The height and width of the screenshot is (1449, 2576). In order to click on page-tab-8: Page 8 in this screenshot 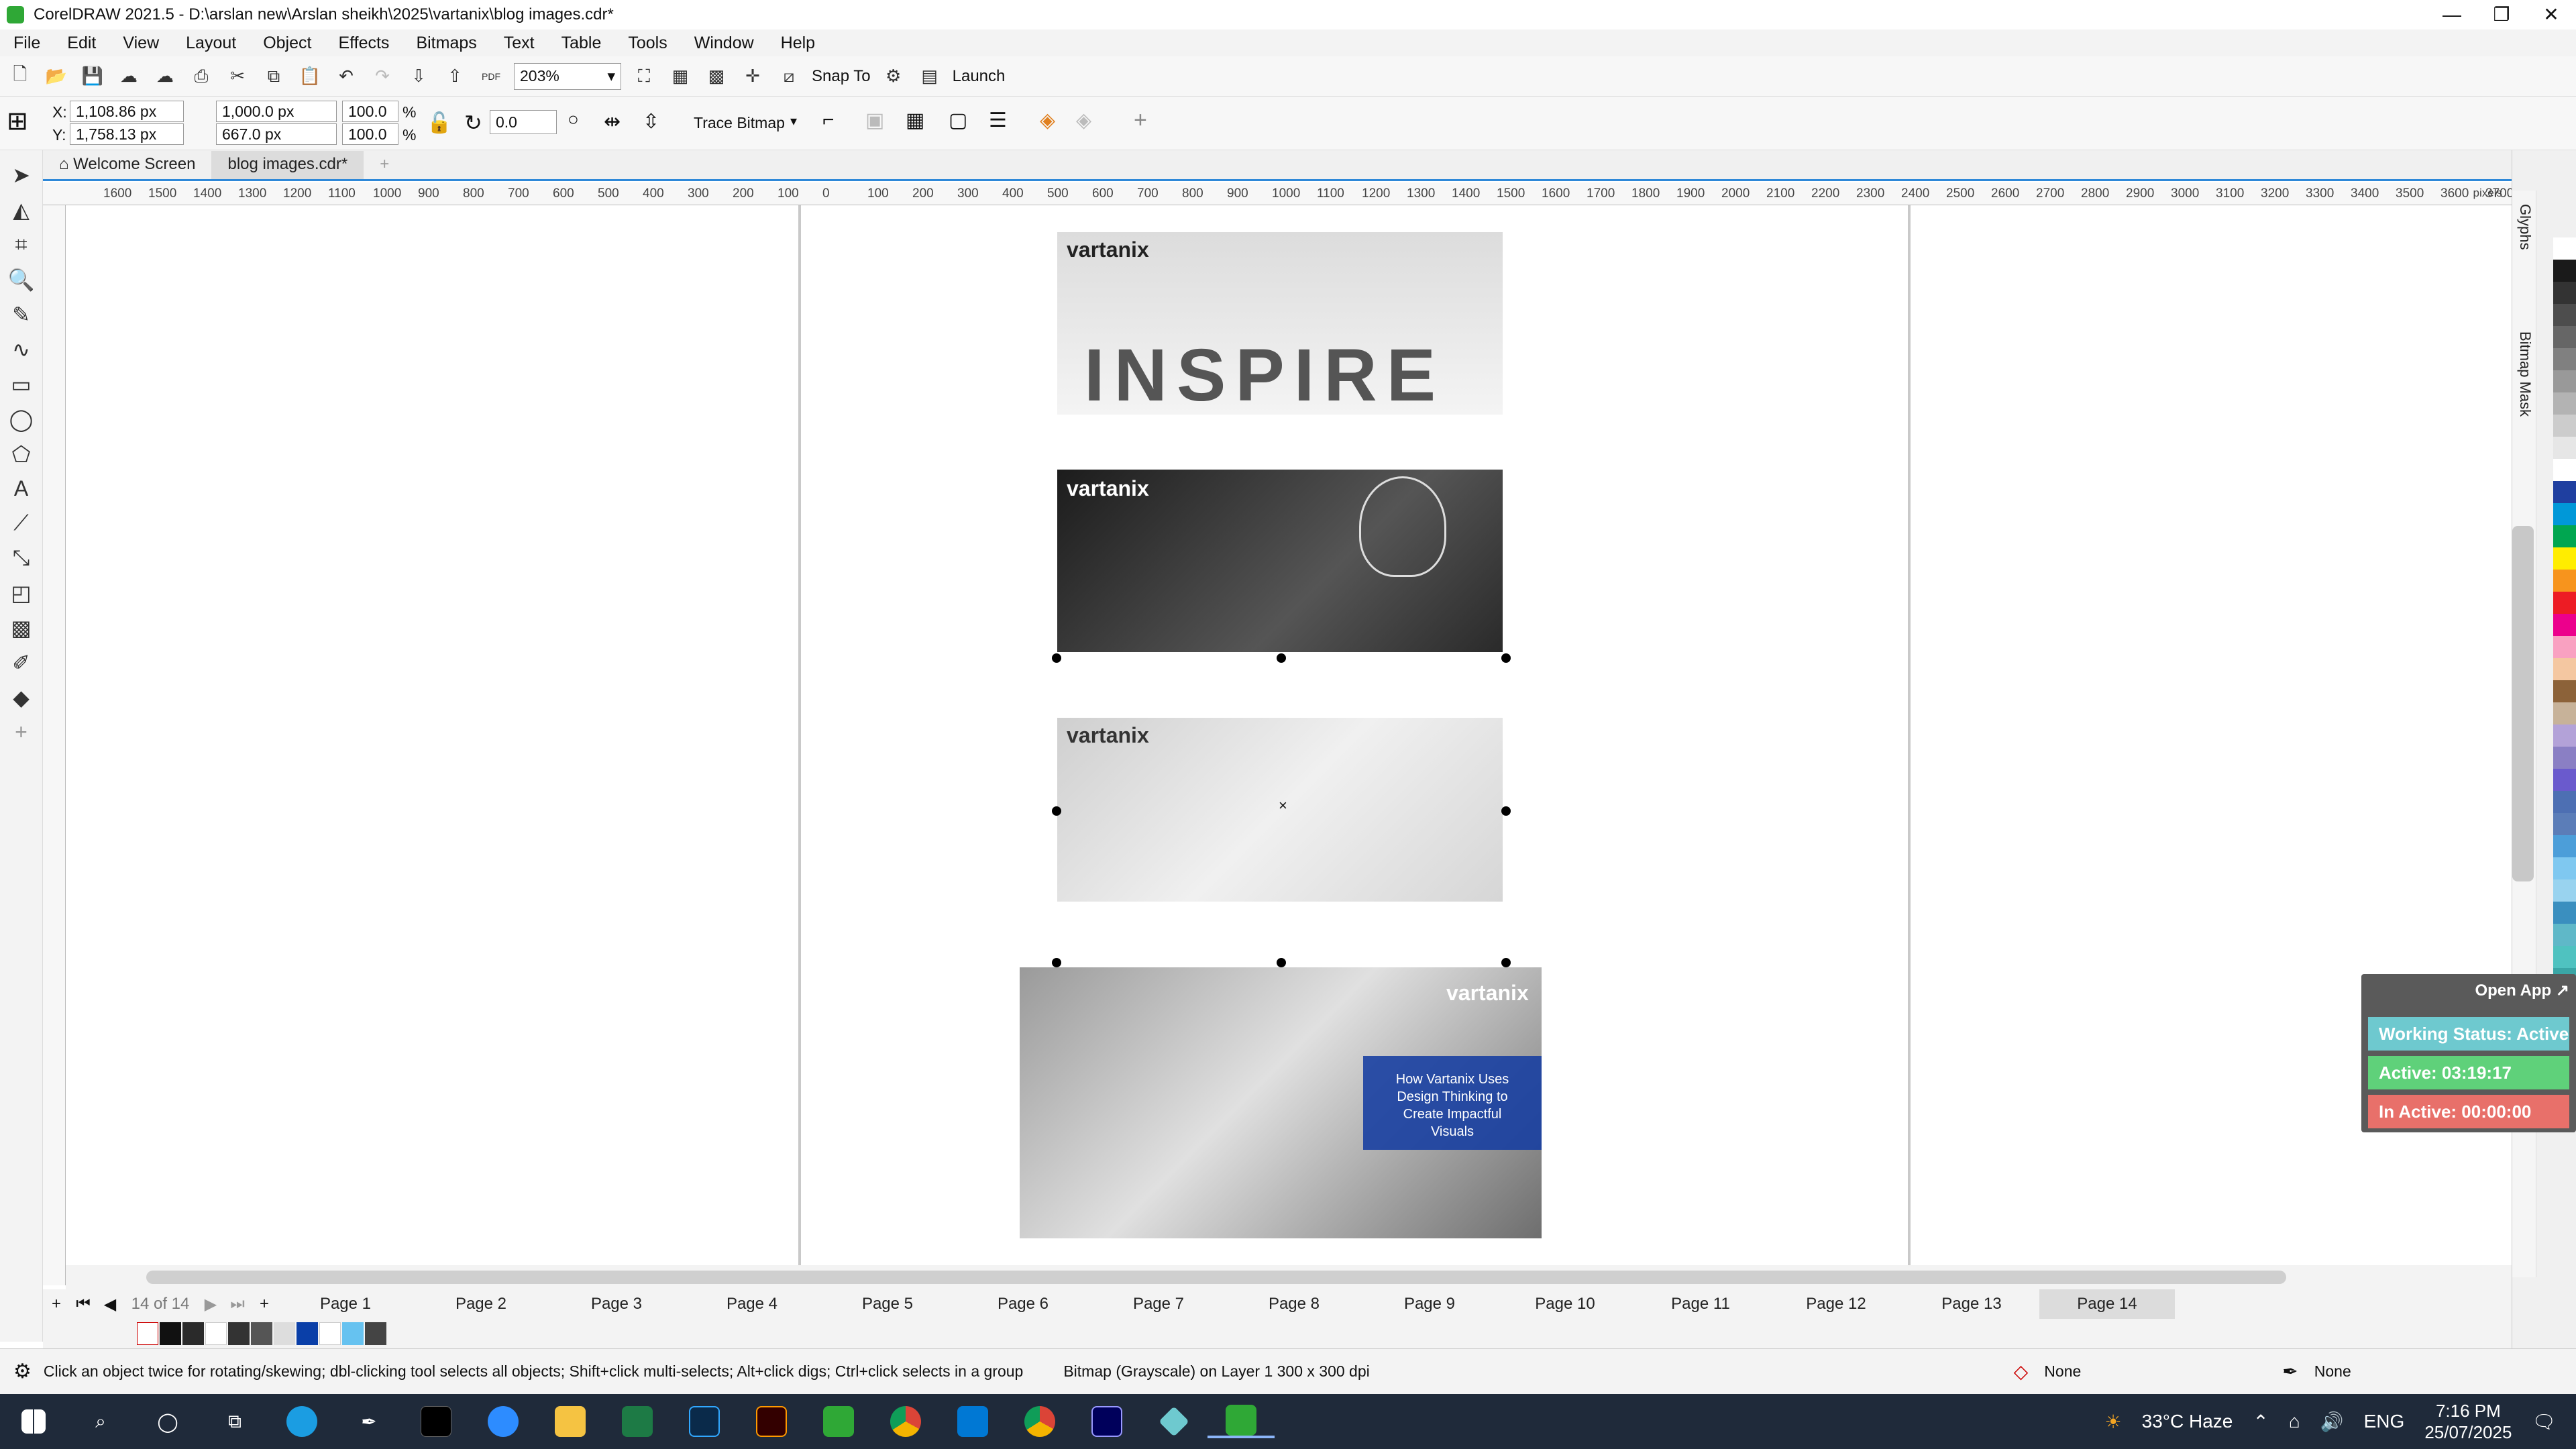, I will do `click(1294, 1304)`.